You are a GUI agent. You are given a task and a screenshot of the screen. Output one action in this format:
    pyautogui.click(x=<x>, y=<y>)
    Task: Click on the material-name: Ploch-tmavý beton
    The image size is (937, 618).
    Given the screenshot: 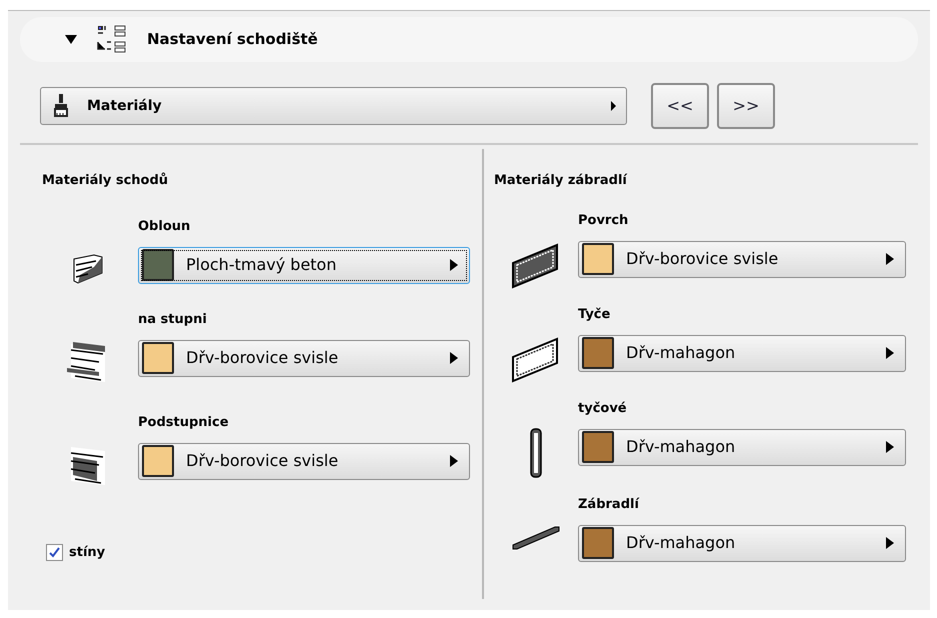 What is the action you would take?
    pyautogui.click(x=262, y=265)
    